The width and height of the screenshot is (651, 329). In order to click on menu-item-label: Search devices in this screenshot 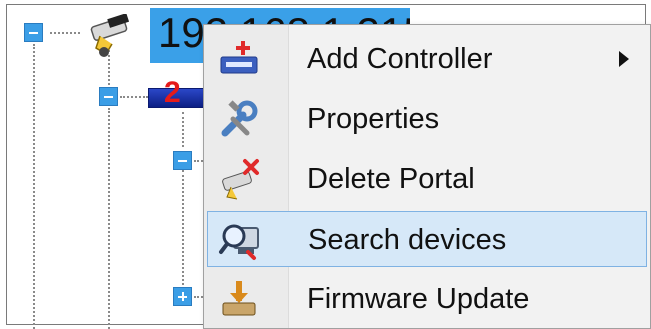, I will do `click(407, 240)`.